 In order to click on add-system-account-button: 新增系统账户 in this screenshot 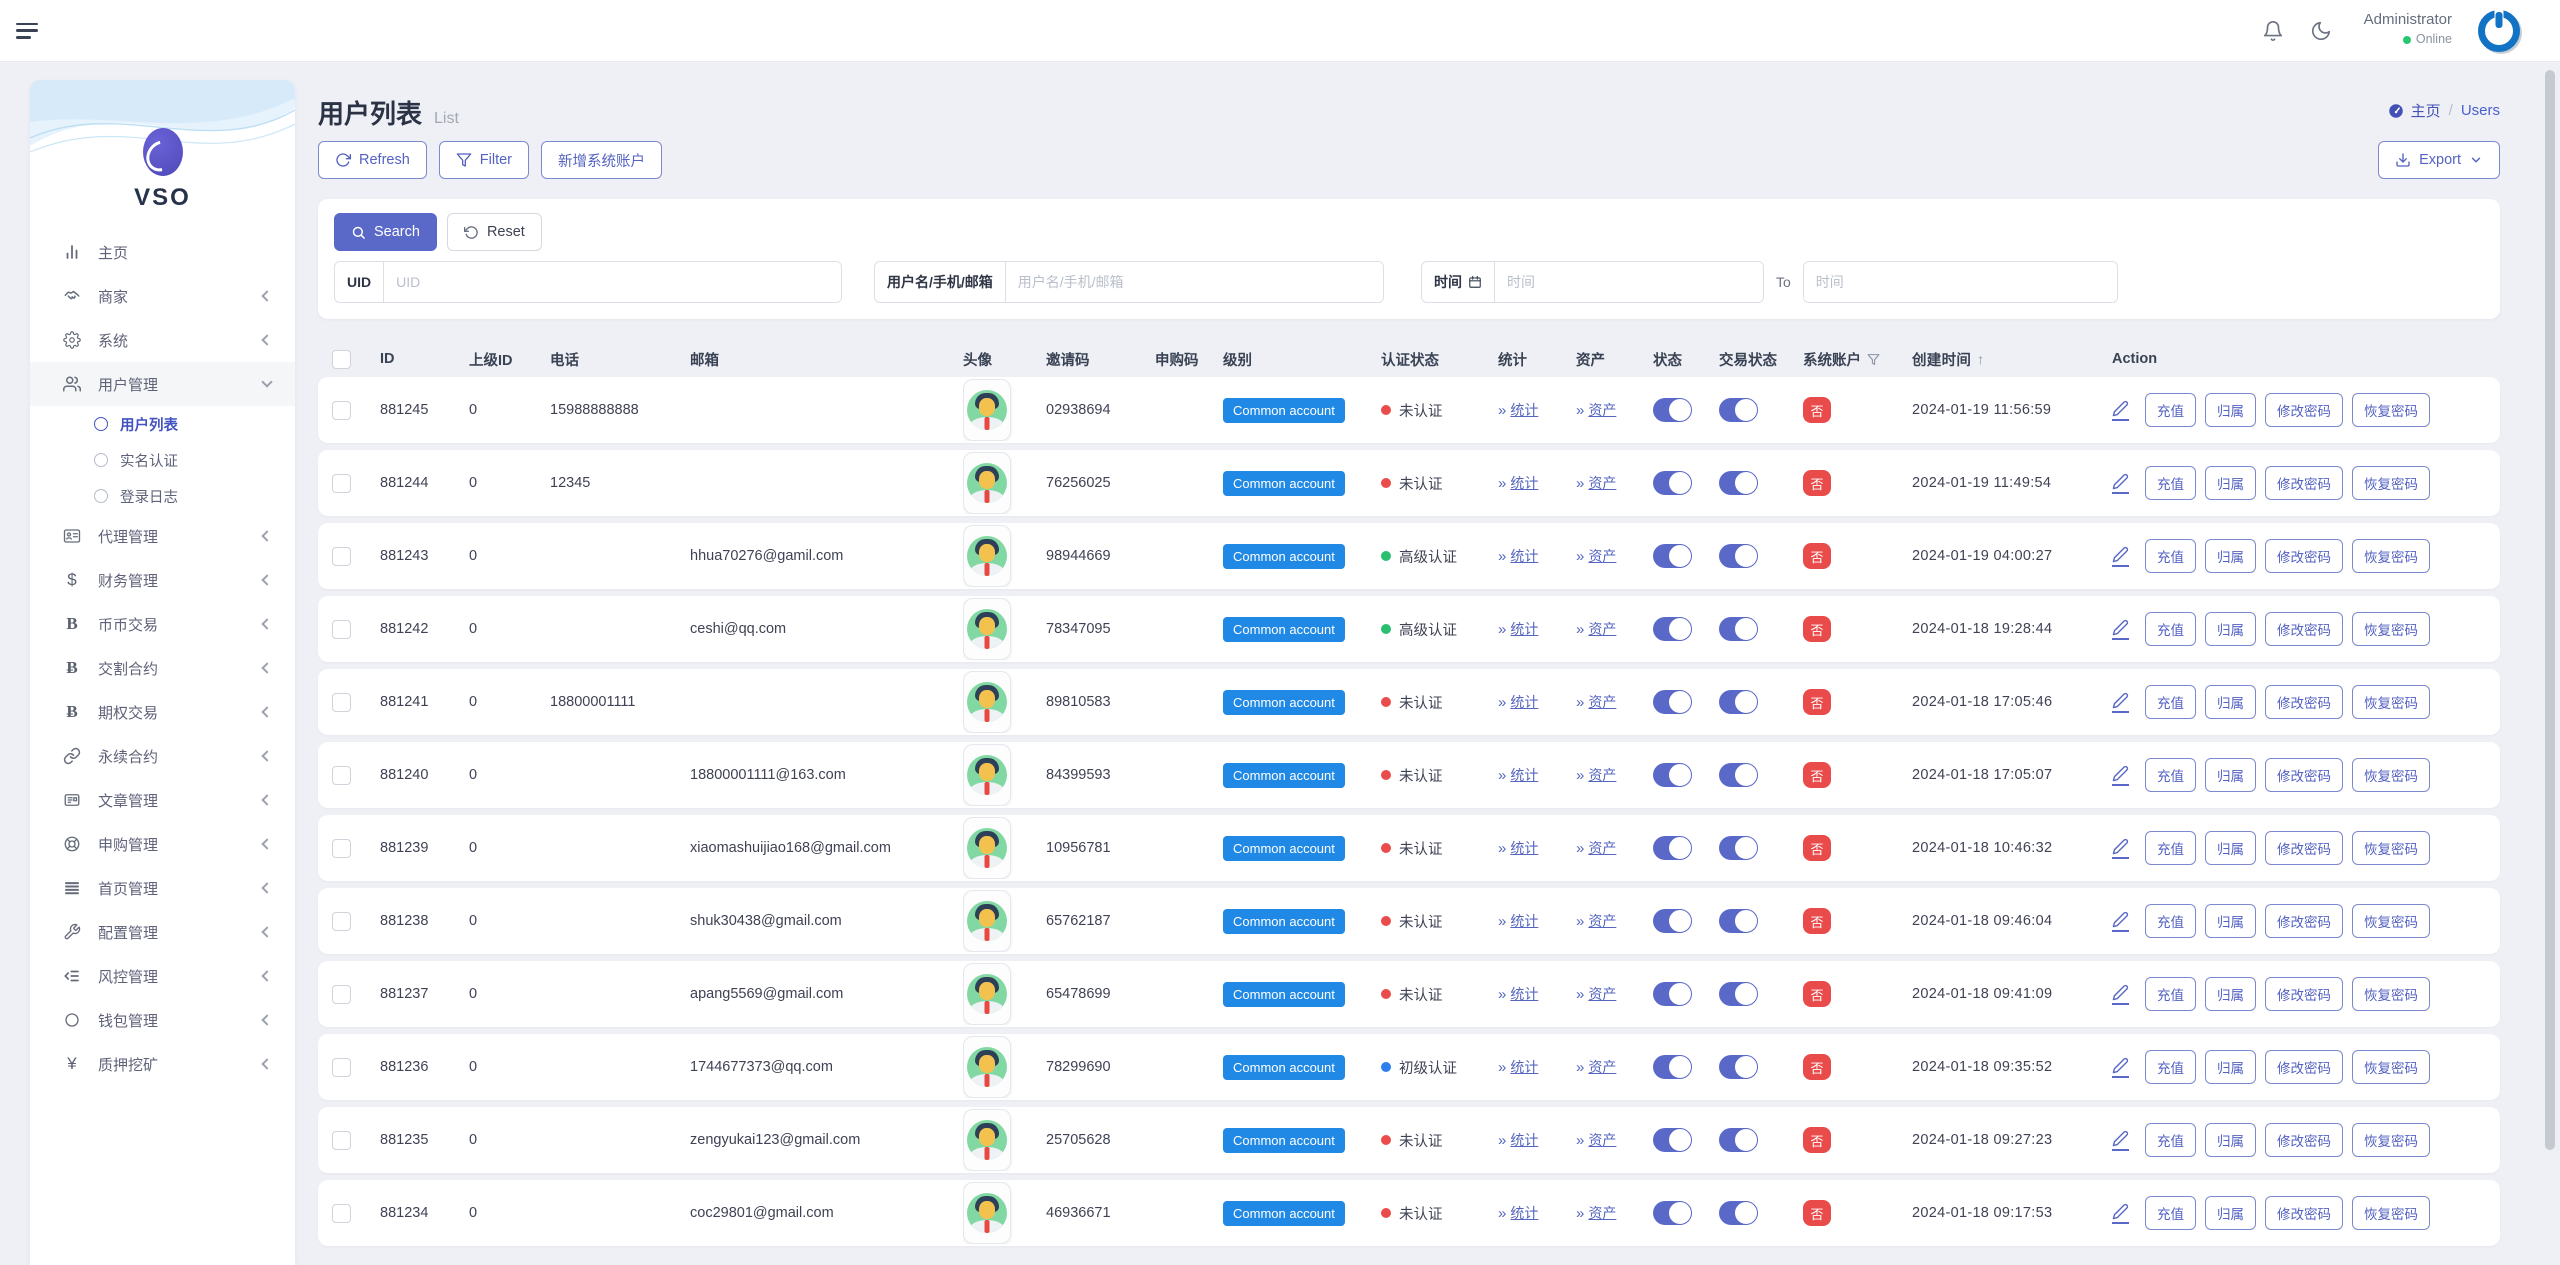, I will do `click(602, 160)`.